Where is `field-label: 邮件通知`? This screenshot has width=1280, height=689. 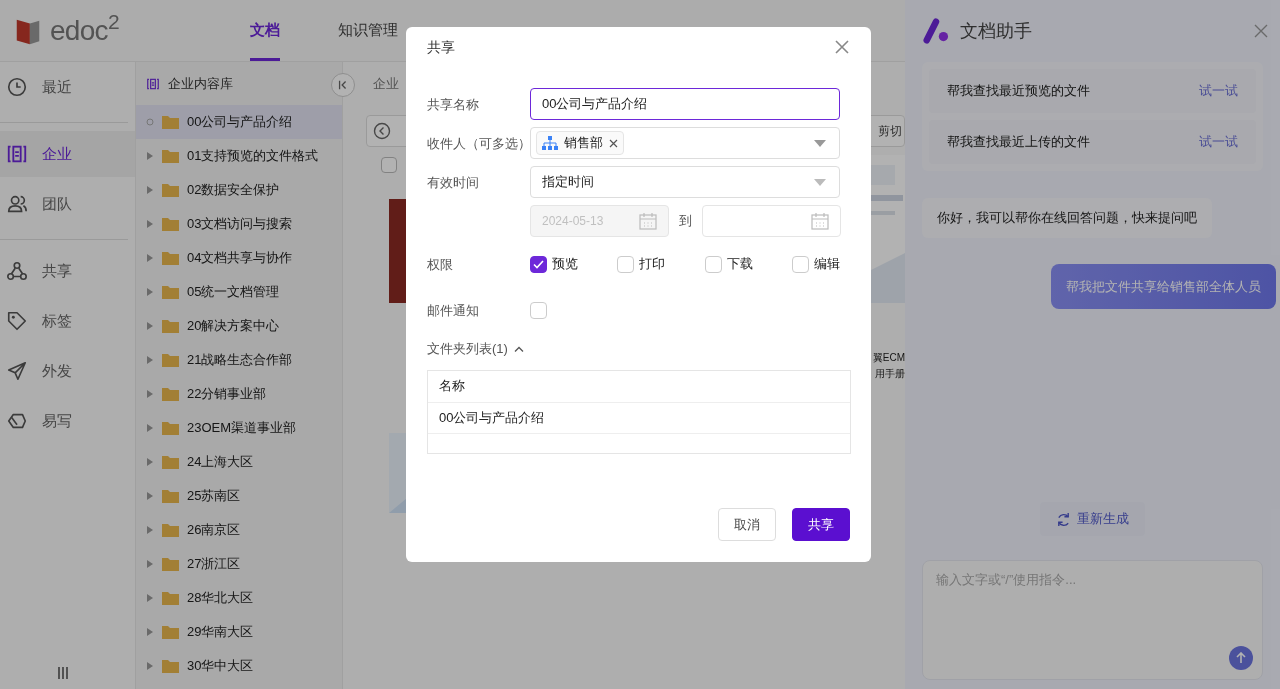 field-label: 邮件通知 is located at coordinates (453, 310).